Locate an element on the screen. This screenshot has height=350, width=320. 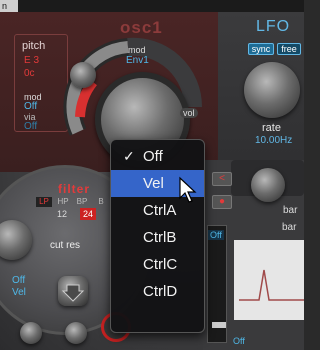
bar-label-2: bar is located at coordinates (289, 227).